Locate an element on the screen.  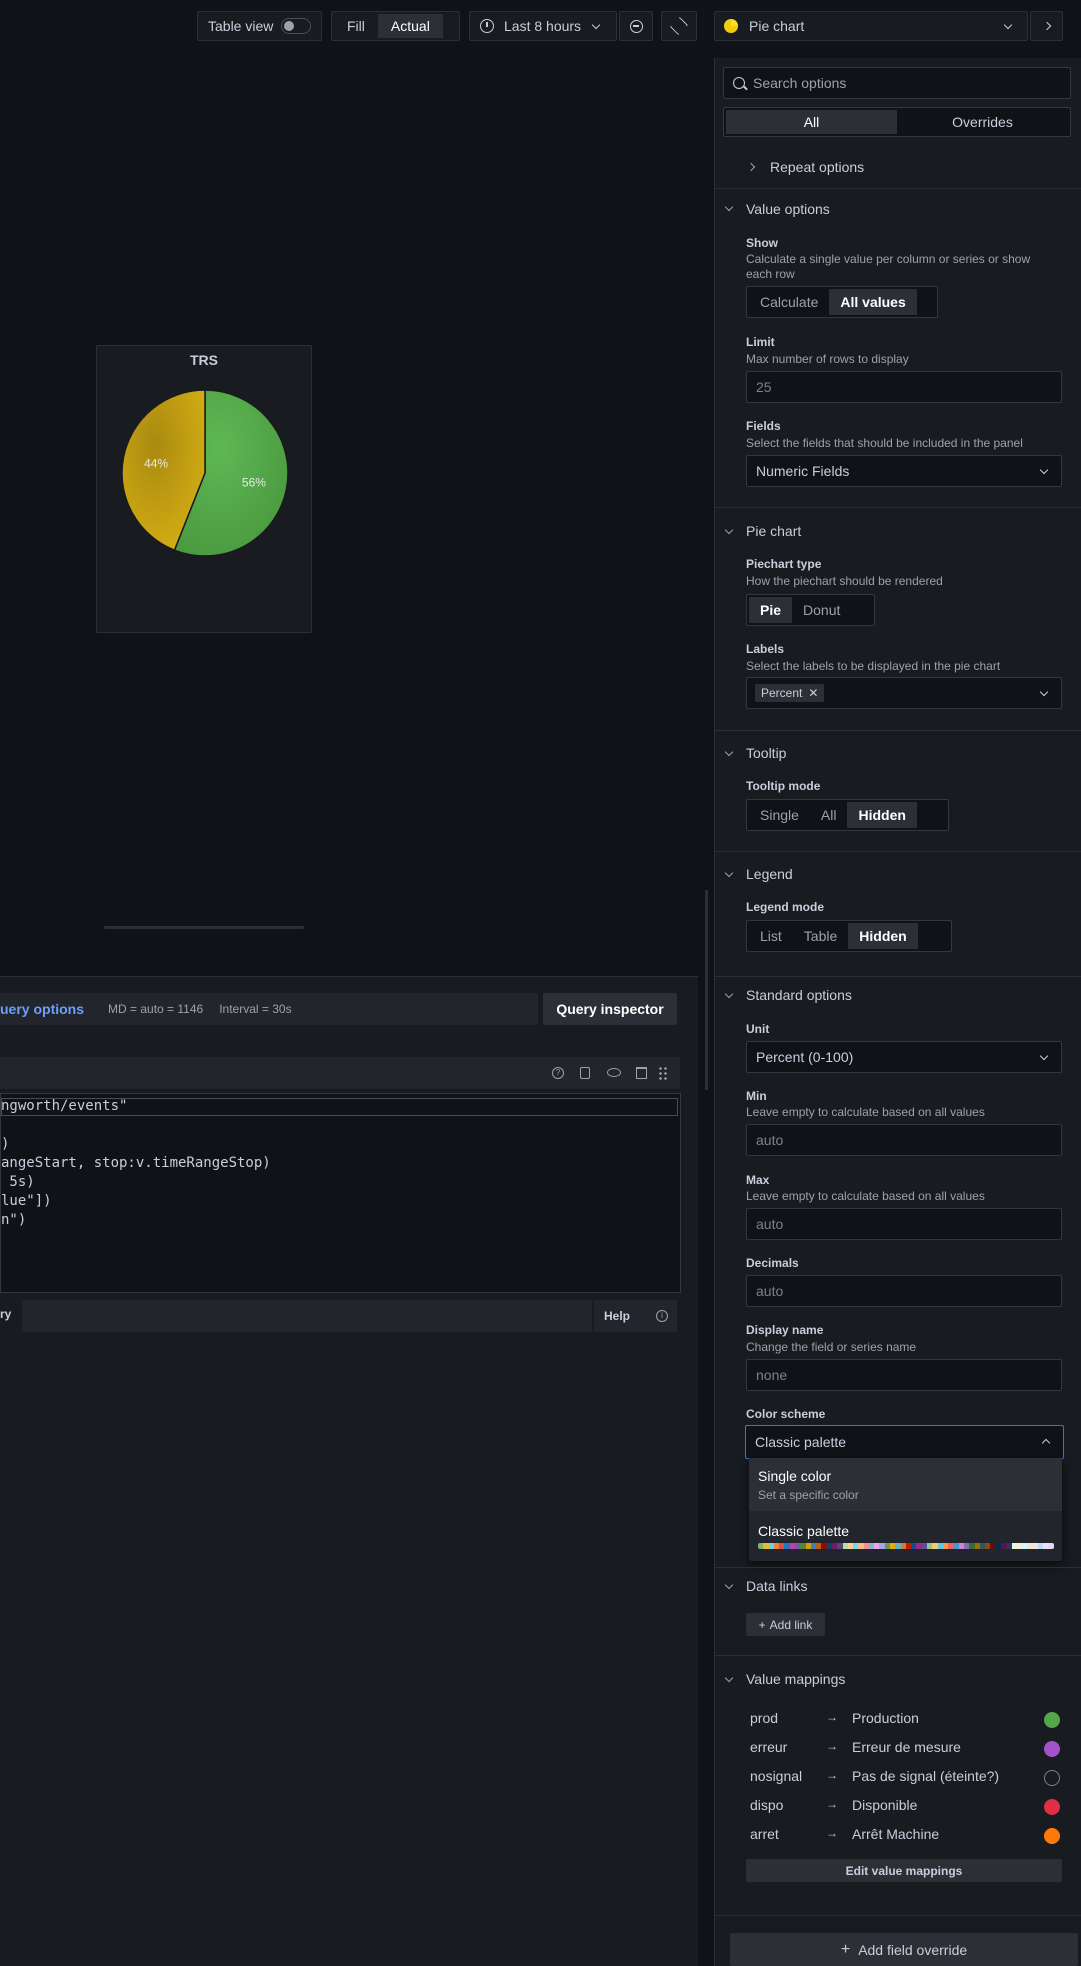
legend-mode-list: List is located at coordinates (771, 936).